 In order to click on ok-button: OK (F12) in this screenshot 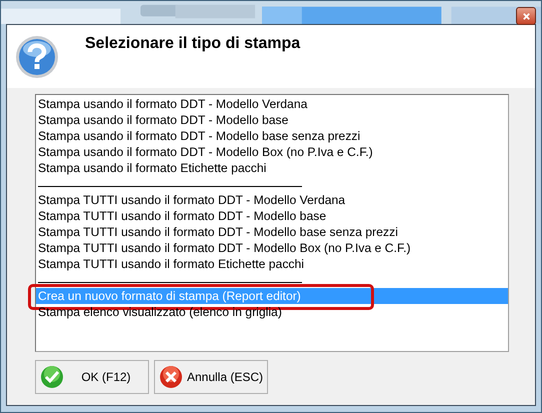, I will do `click(92, 377)`.